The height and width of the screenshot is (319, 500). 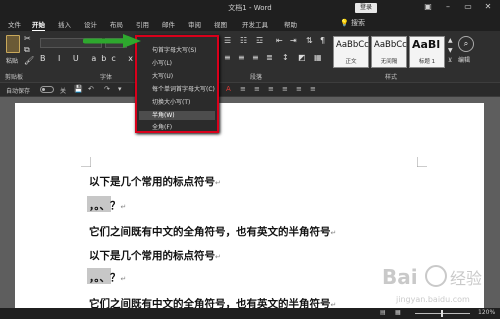 What do you see at coordinates (177, 50) in the screenshot?
I see `menu-item-sentence-case: 句首字母大写(S)` at bounding box center [177, 50].